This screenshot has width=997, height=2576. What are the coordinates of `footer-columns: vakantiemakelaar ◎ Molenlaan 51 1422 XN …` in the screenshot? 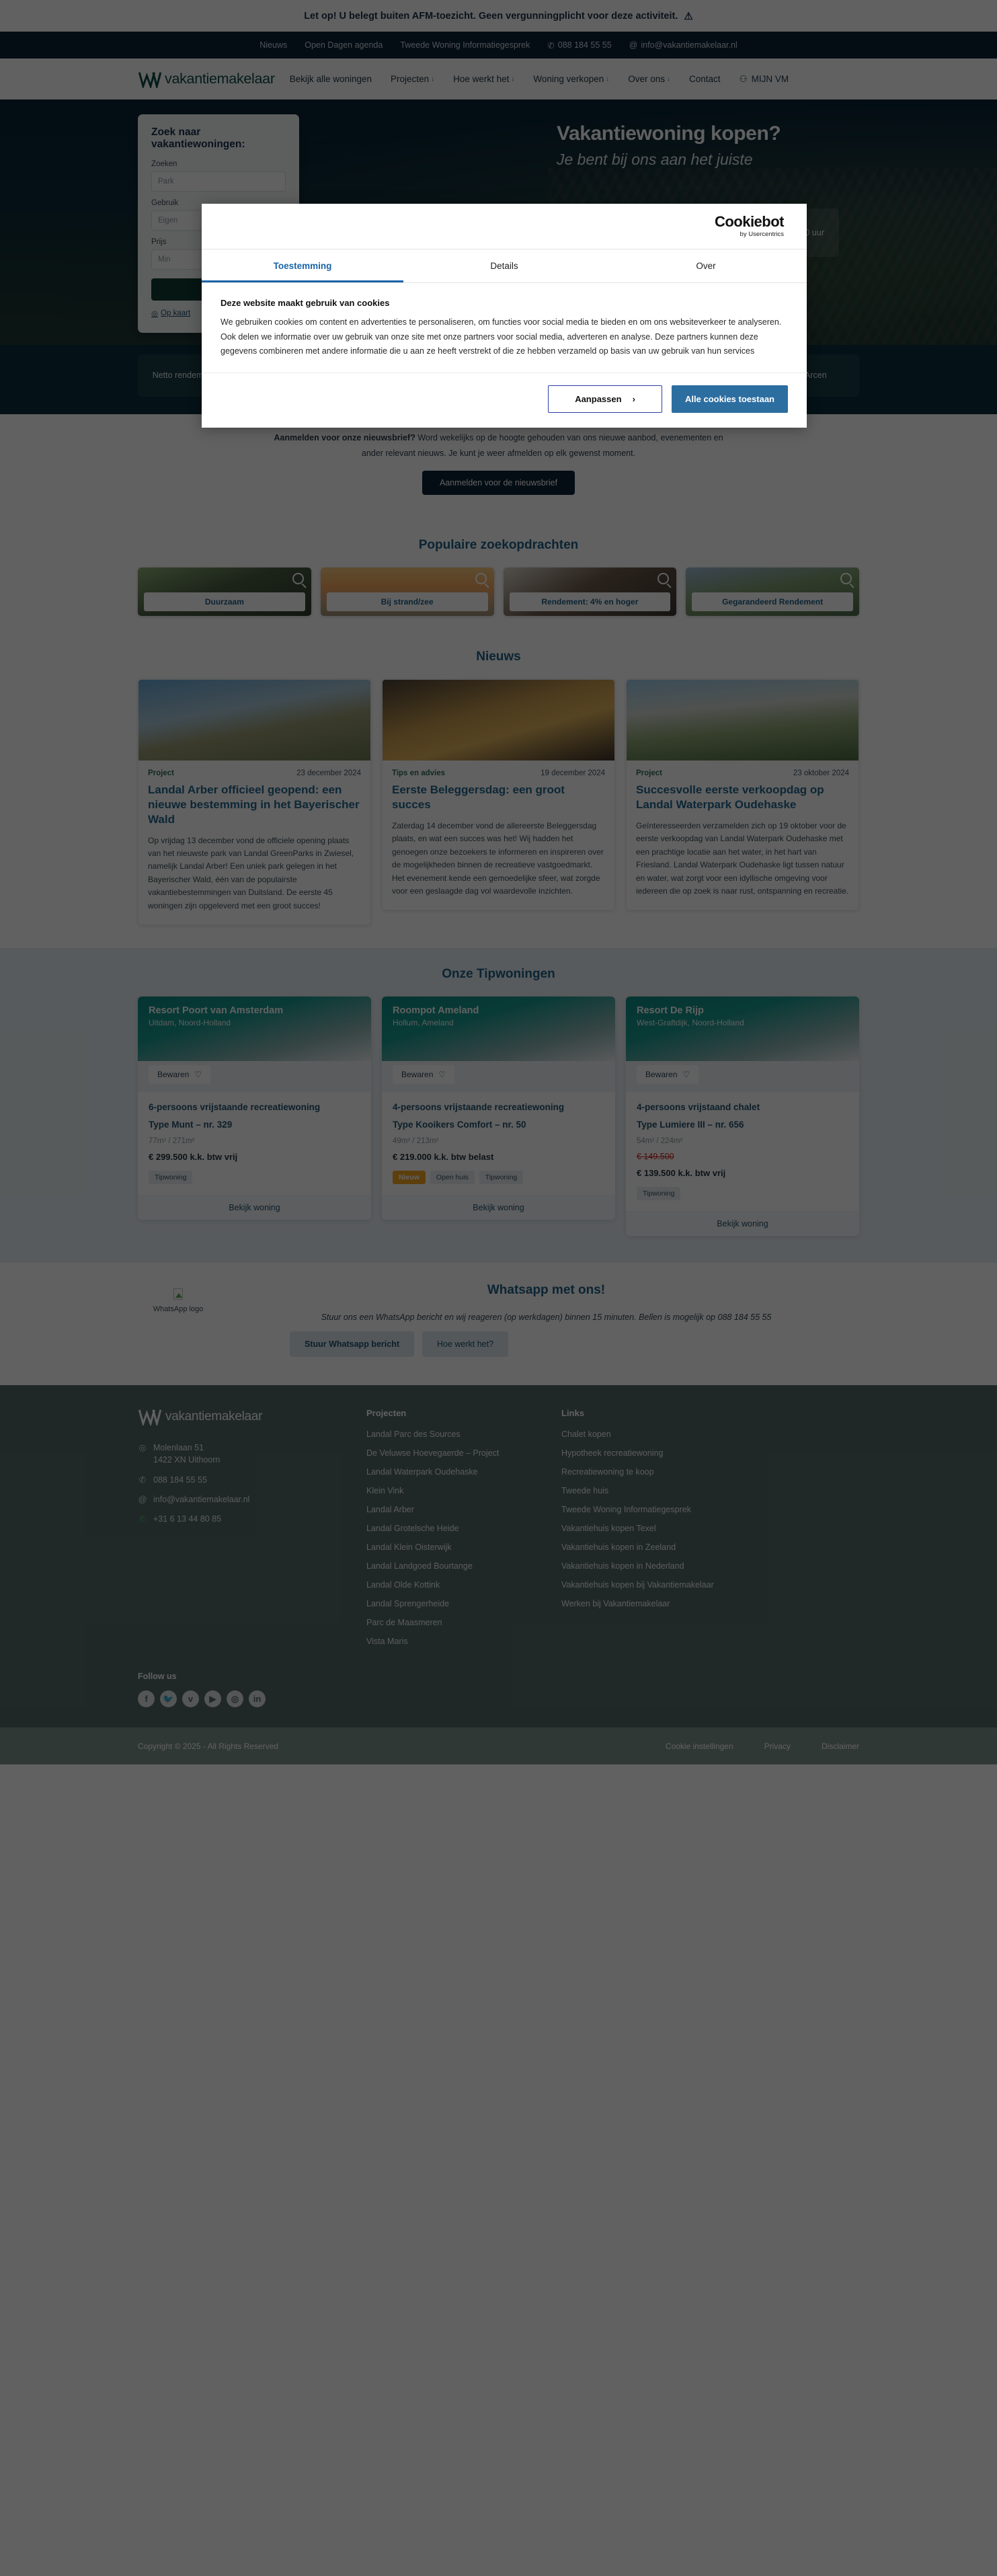 It's located at (499, 1532).